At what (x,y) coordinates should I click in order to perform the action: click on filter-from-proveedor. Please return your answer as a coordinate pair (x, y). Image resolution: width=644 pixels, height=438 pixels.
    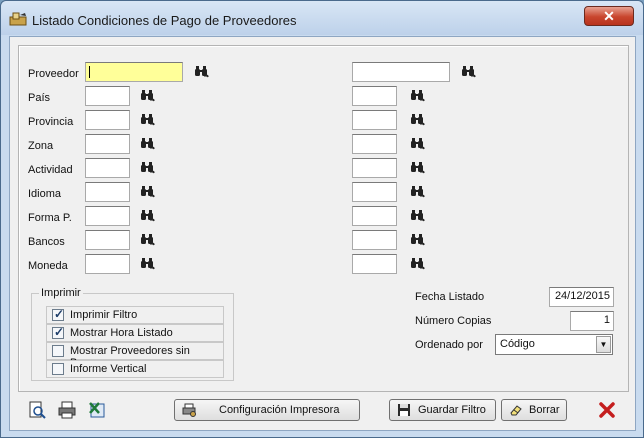
    Looking at the image, I should click on (134, 72).